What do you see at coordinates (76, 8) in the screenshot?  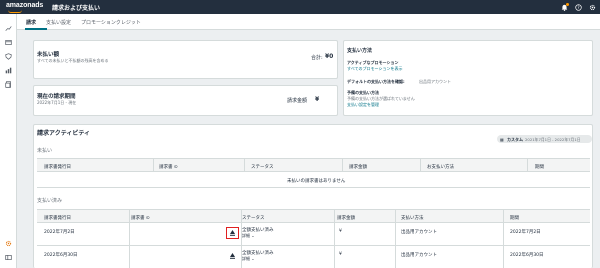 I see `page-title: 請求および支払い` at bounding box center [76, 8].